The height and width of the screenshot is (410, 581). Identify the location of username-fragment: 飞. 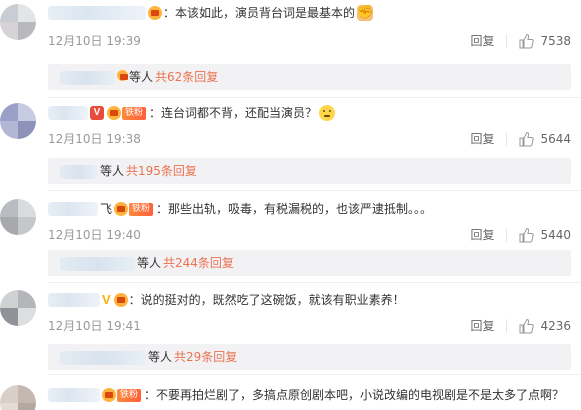
(106, 209).